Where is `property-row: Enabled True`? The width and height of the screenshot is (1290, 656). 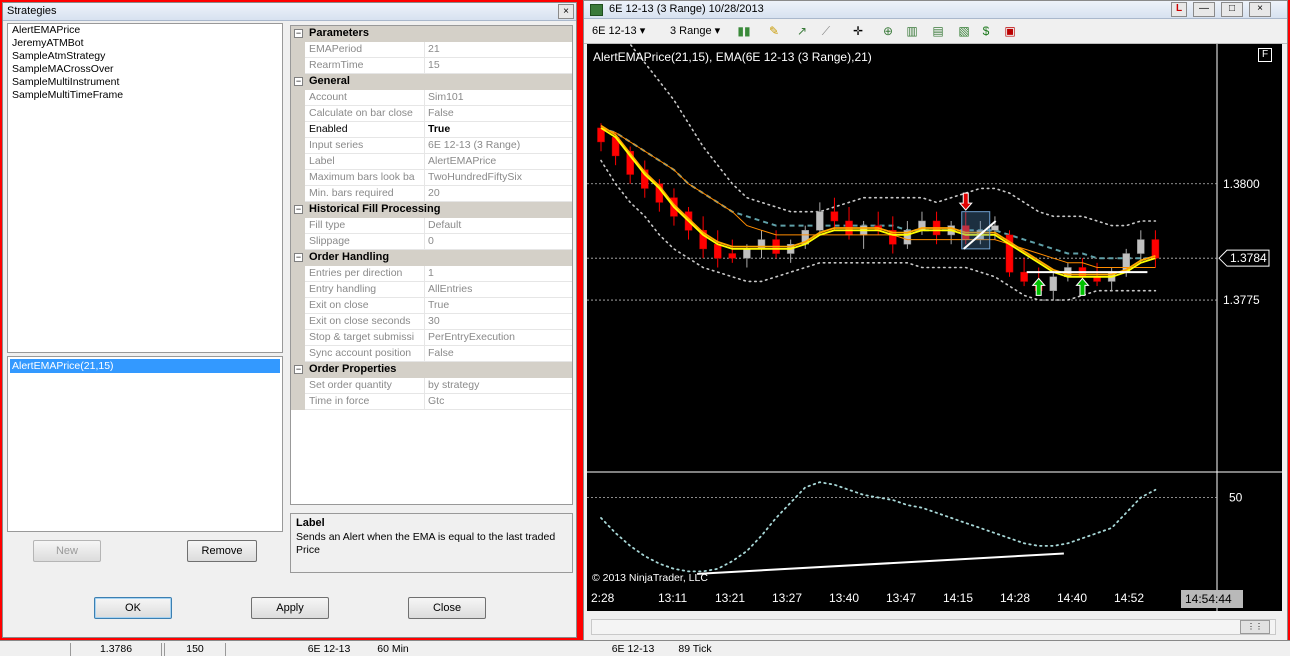
property-row: Enabled True is located at coordinates (431, 130).